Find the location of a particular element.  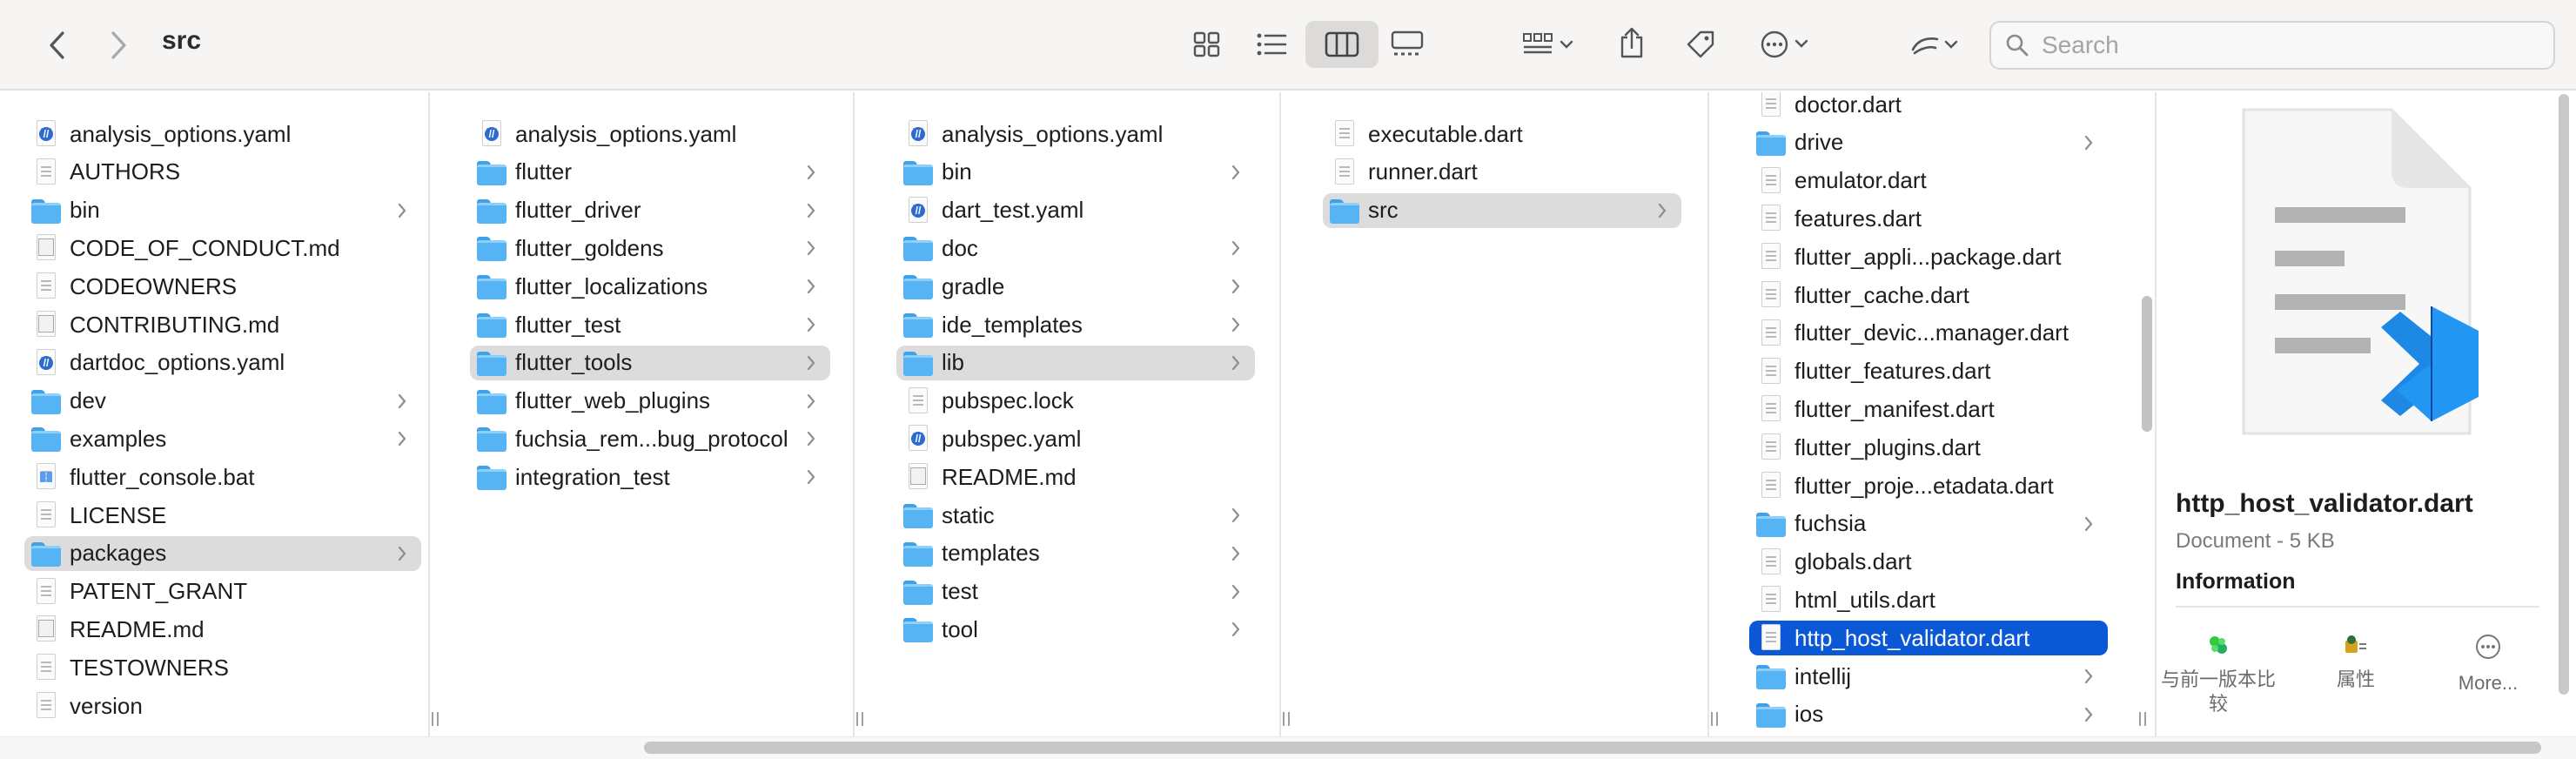

folder-row: flutter_tools is located at coordinates (650, 362).